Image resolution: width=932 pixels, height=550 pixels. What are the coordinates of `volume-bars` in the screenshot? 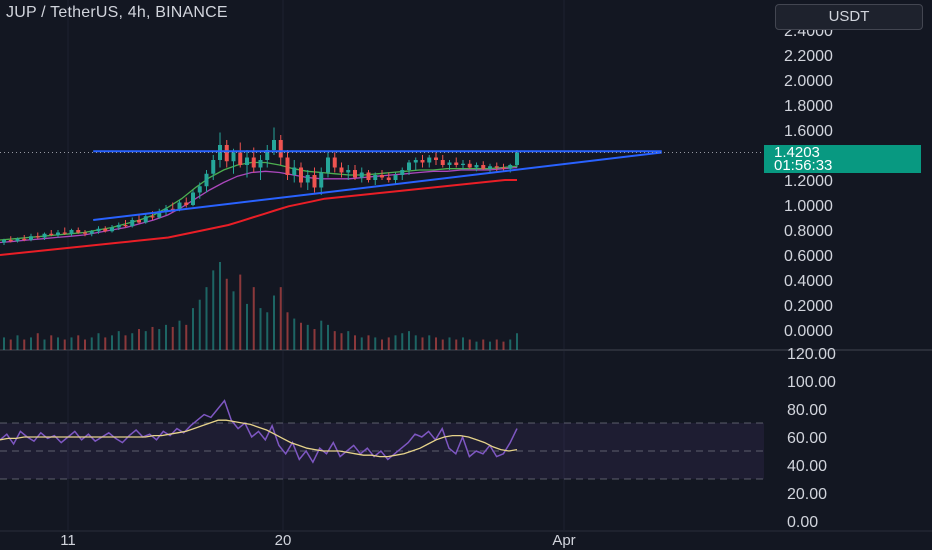 It's located at (260, 306).